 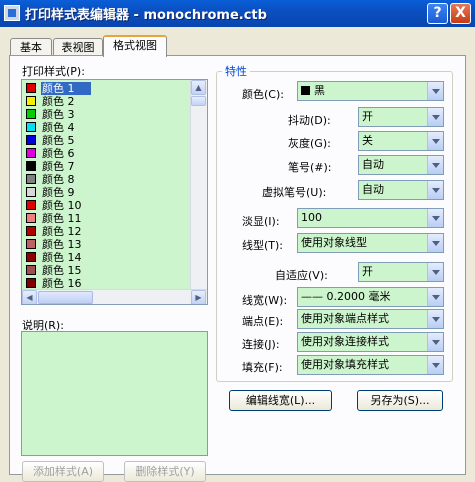 I want to click on pen-number-input: 自动, so click(x=401, y=165).